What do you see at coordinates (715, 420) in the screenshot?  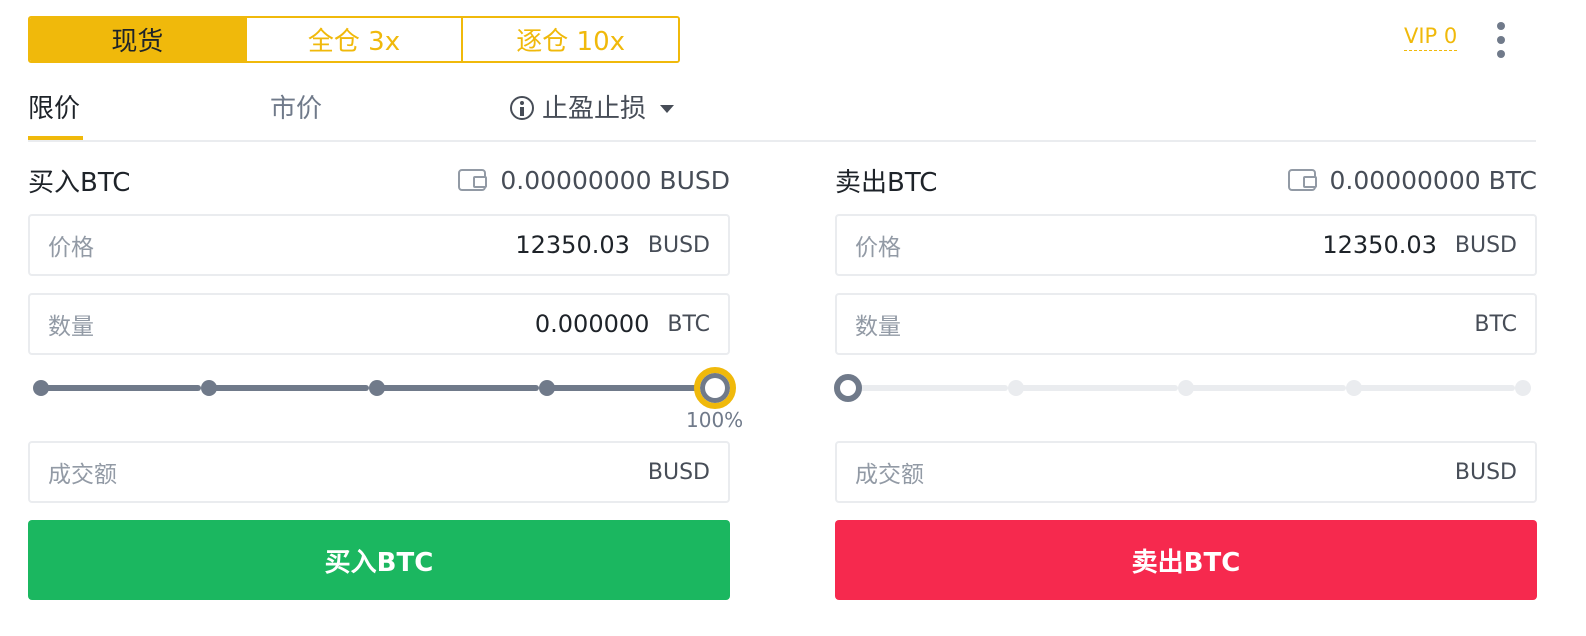 I see `buy-slider-percent-label: 100%` at bounding box center [715, 420].